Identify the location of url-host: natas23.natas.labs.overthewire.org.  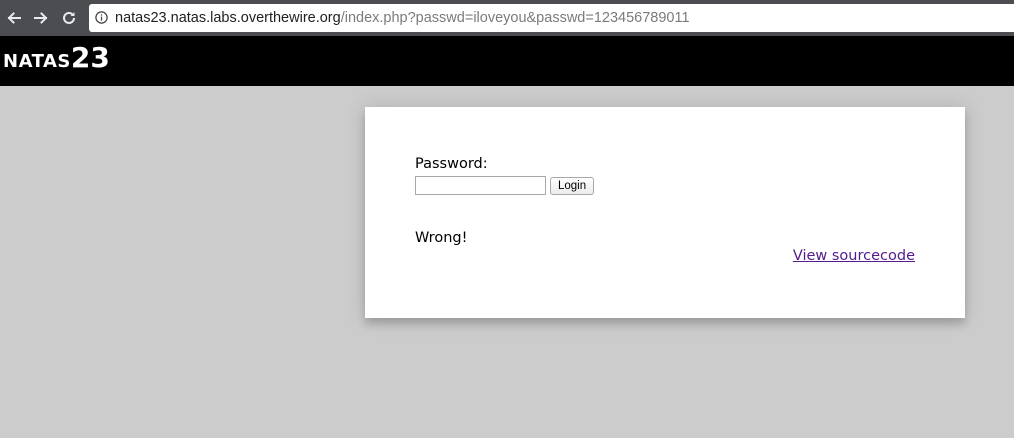
(228, 18).